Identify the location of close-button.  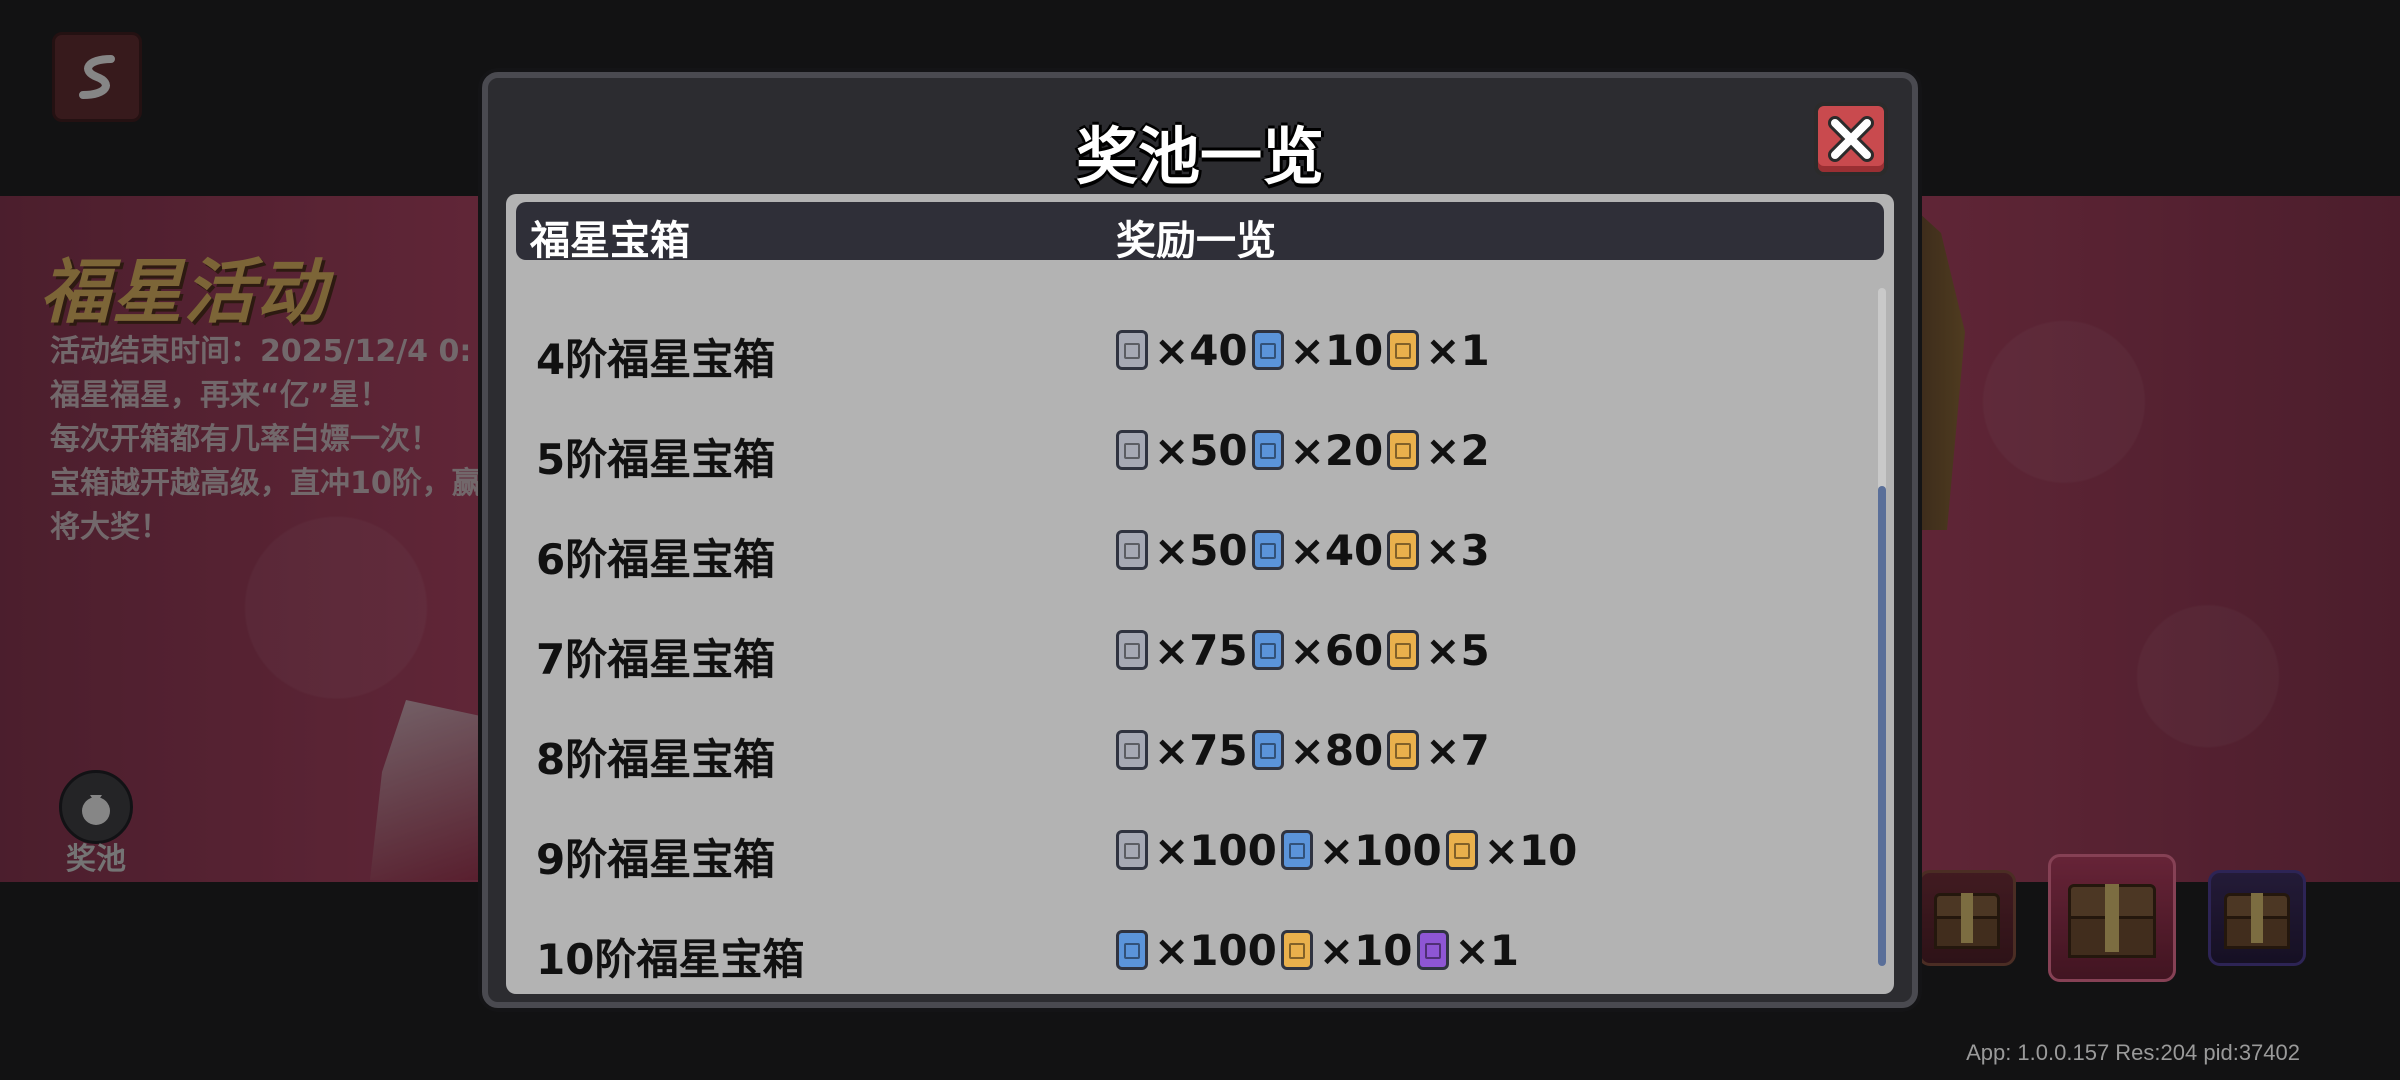
(1851, 139).